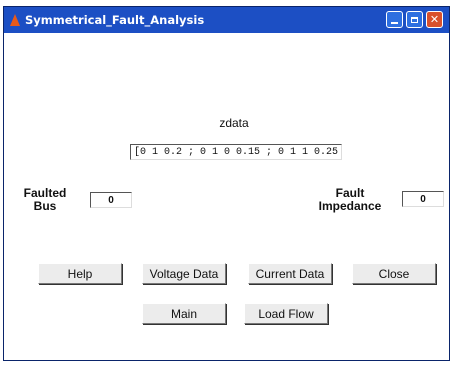  Describe the element at coordinates (394, 19) in the screenshot. I see `minimize-icon` at that location.